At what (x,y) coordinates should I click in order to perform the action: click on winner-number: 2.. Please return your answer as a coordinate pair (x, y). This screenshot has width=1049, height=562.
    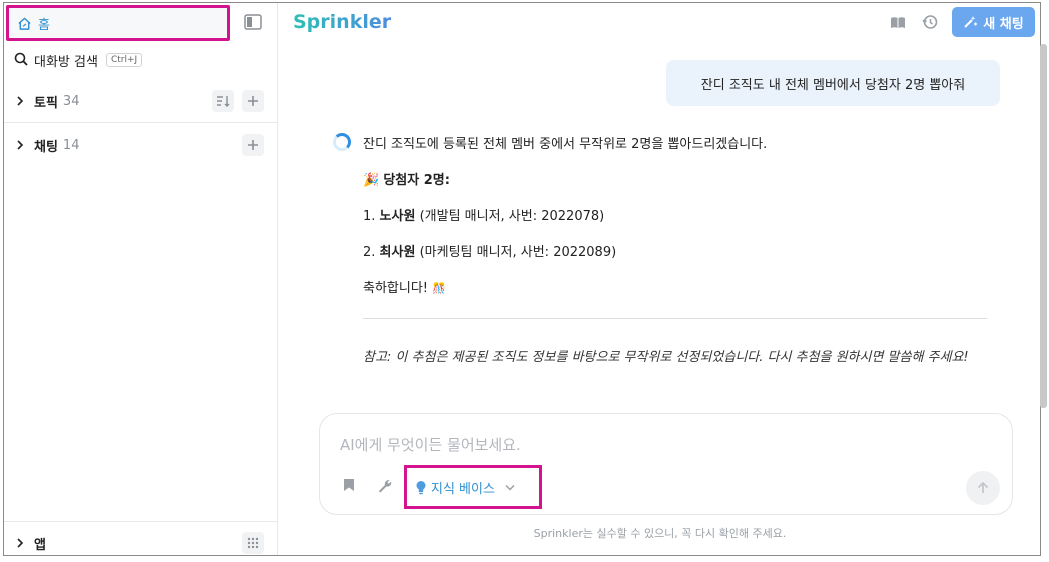
    Looking at the image, I should click on (369, 252).